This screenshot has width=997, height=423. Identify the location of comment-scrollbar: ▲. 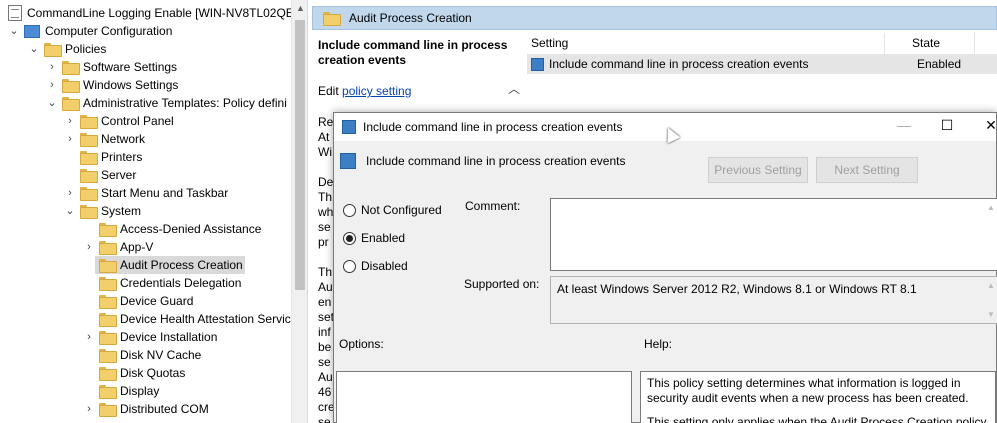
(991, 234).